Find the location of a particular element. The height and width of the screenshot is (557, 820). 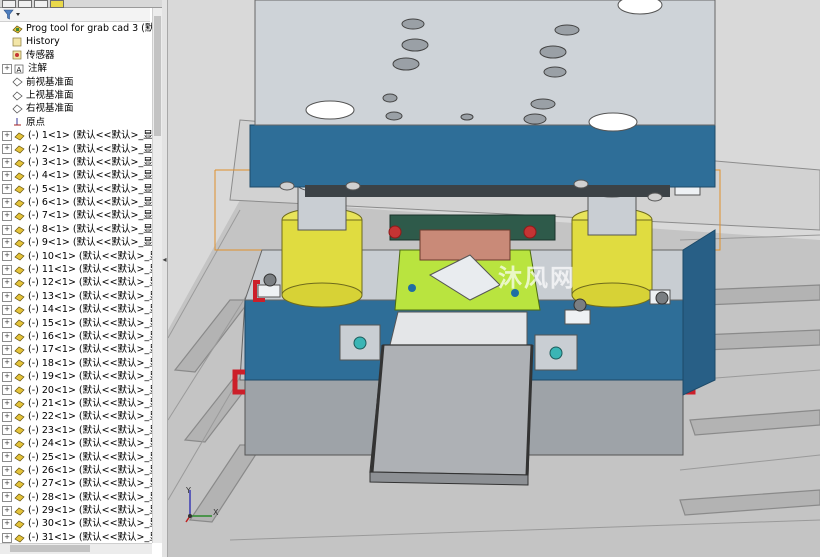

tree-item: + (-) 9<1> (默认<<默认>_显示 is located at coordinates (77, 242).